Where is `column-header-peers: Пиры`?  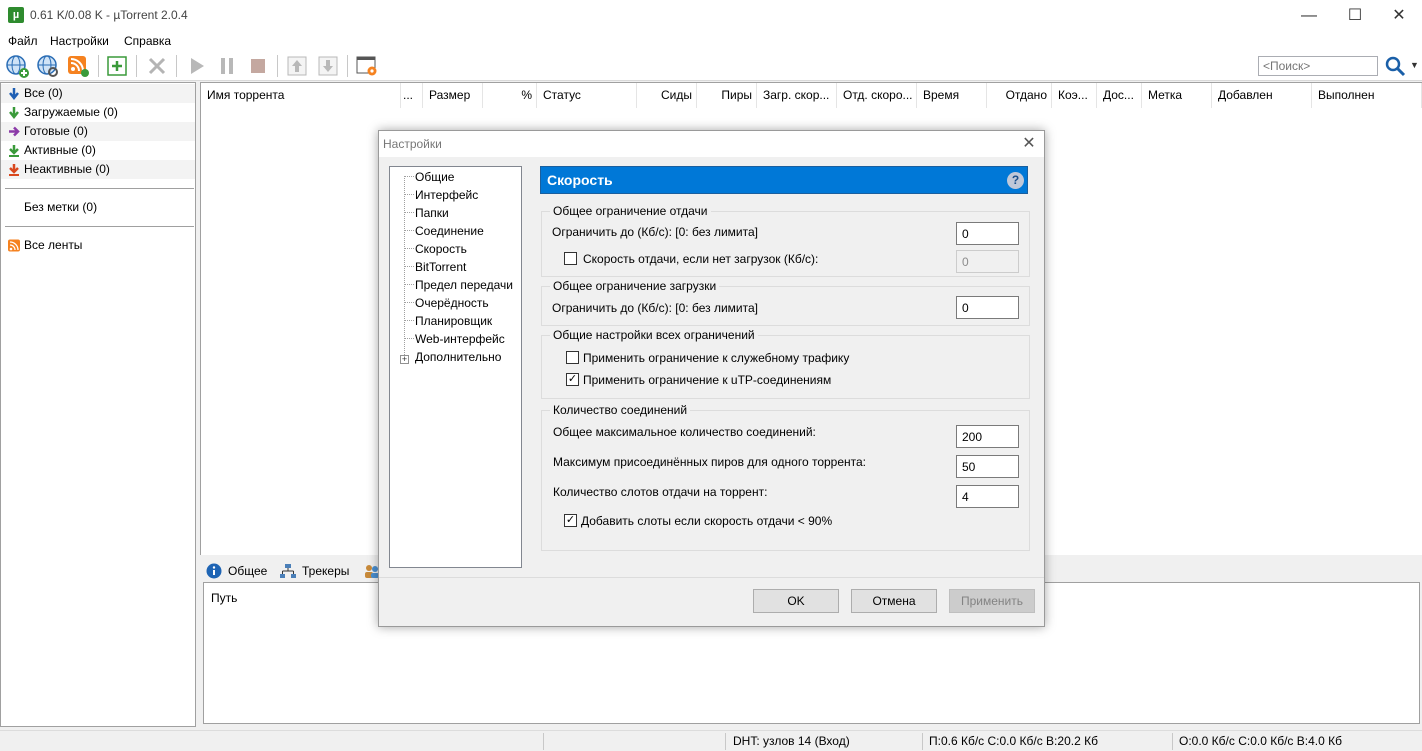 column-header-peers: Пиры is located at coordinates (727, 95).